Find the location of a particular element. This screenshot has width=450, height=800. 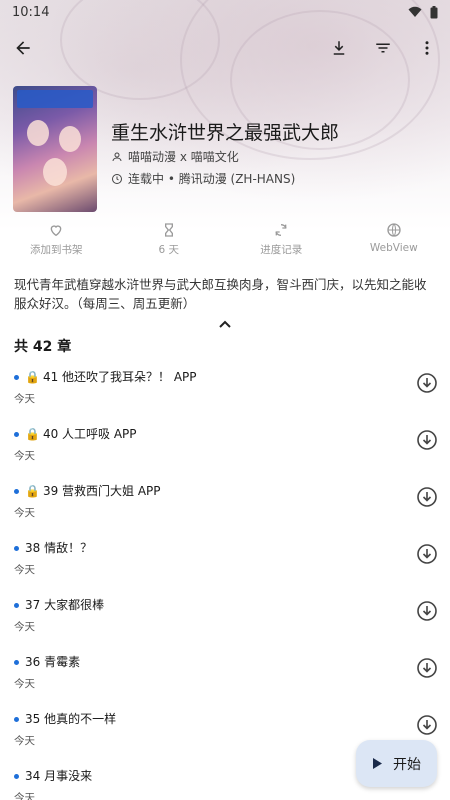

chapter-title: 🔒 39 营救西门大姐 APP is located at coordinates (93, 491).